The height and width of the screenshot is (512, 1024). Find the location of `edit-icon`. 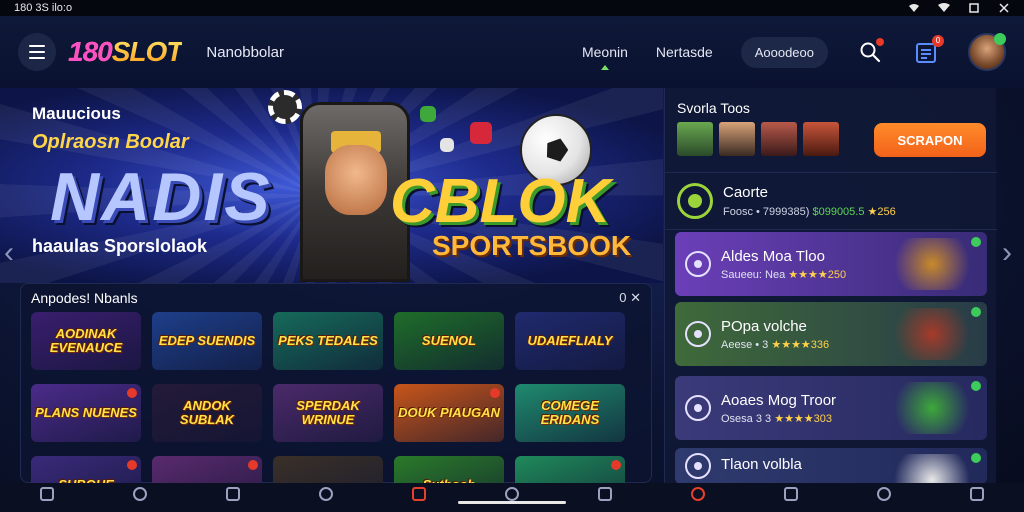

edit-icon is located at coordinates (884, 493).